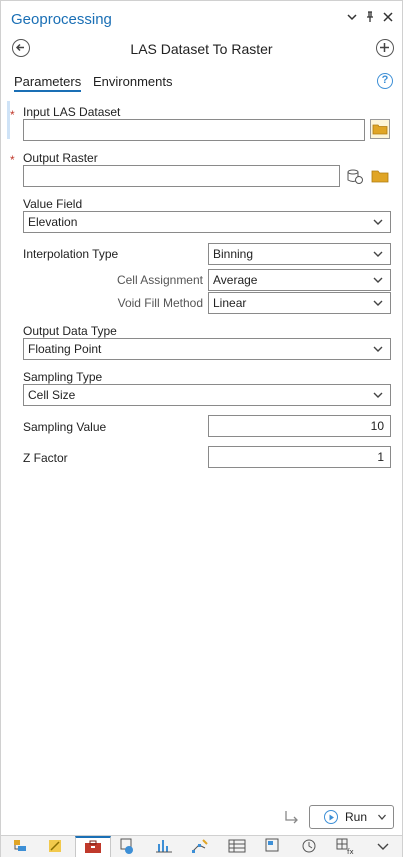  What do you see at coordinates (45, 458) in the screenshot?
I see `z-factor-label: Z Factor` at bounding box center [45, 458].